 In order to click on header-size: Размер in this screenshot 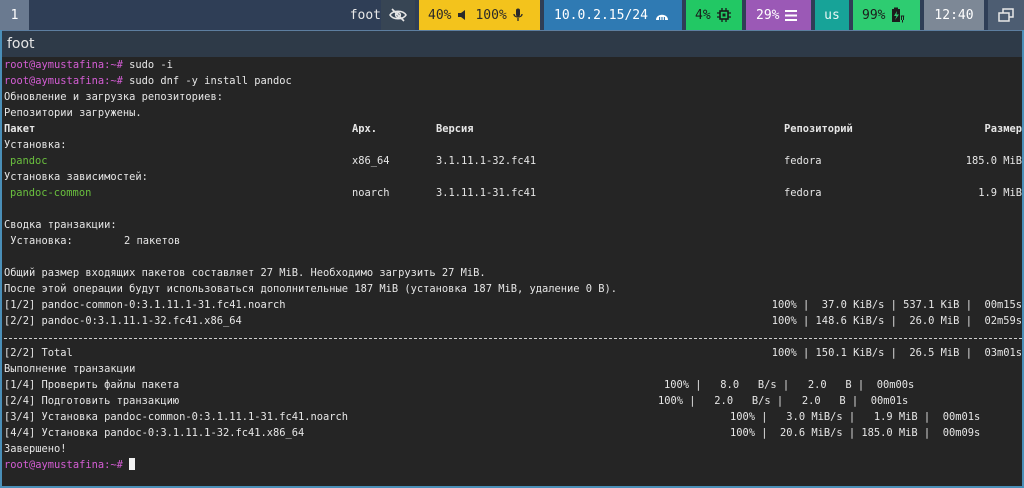, I will do `click(1003, 129)`.